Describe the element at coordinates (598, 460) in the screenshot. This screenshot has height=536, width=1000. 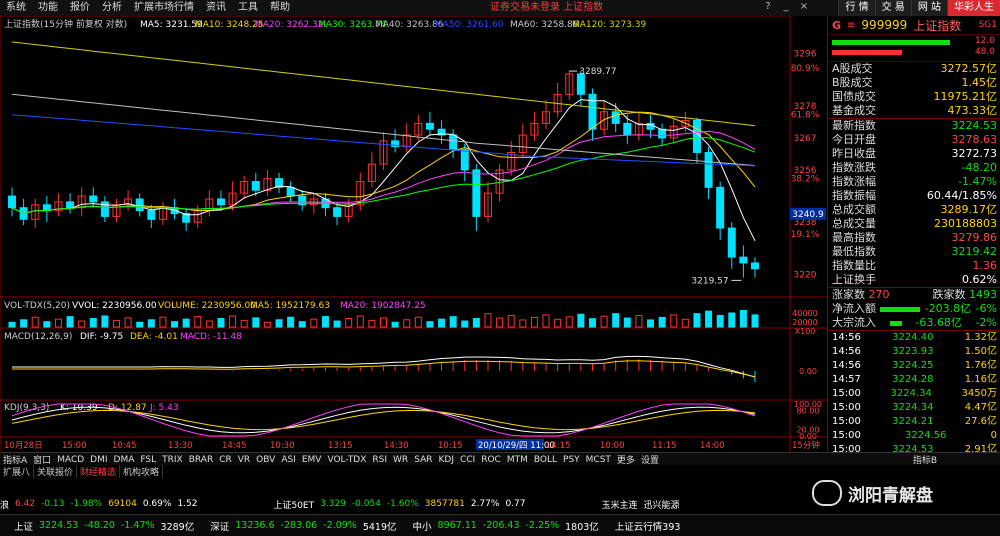
I see `indicator-tab-23: MCST` at that location.